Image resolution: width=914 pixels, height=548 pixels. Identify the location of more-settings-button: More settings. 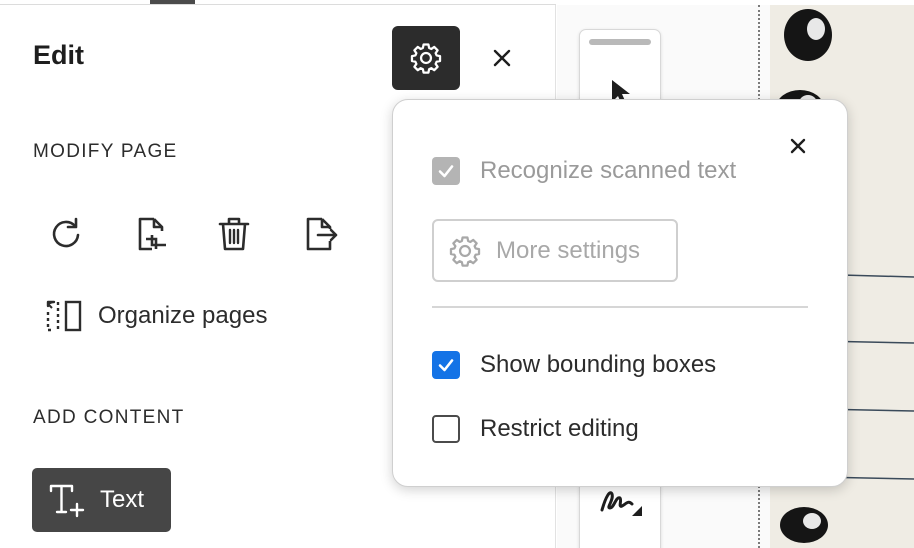
(555, 250).